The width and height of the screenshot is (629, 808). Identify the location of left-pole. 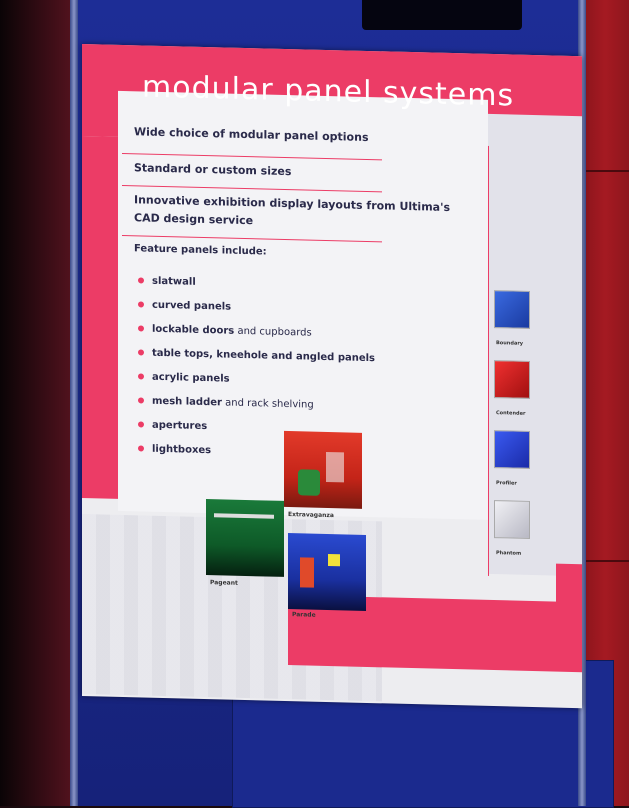
(74, 403).